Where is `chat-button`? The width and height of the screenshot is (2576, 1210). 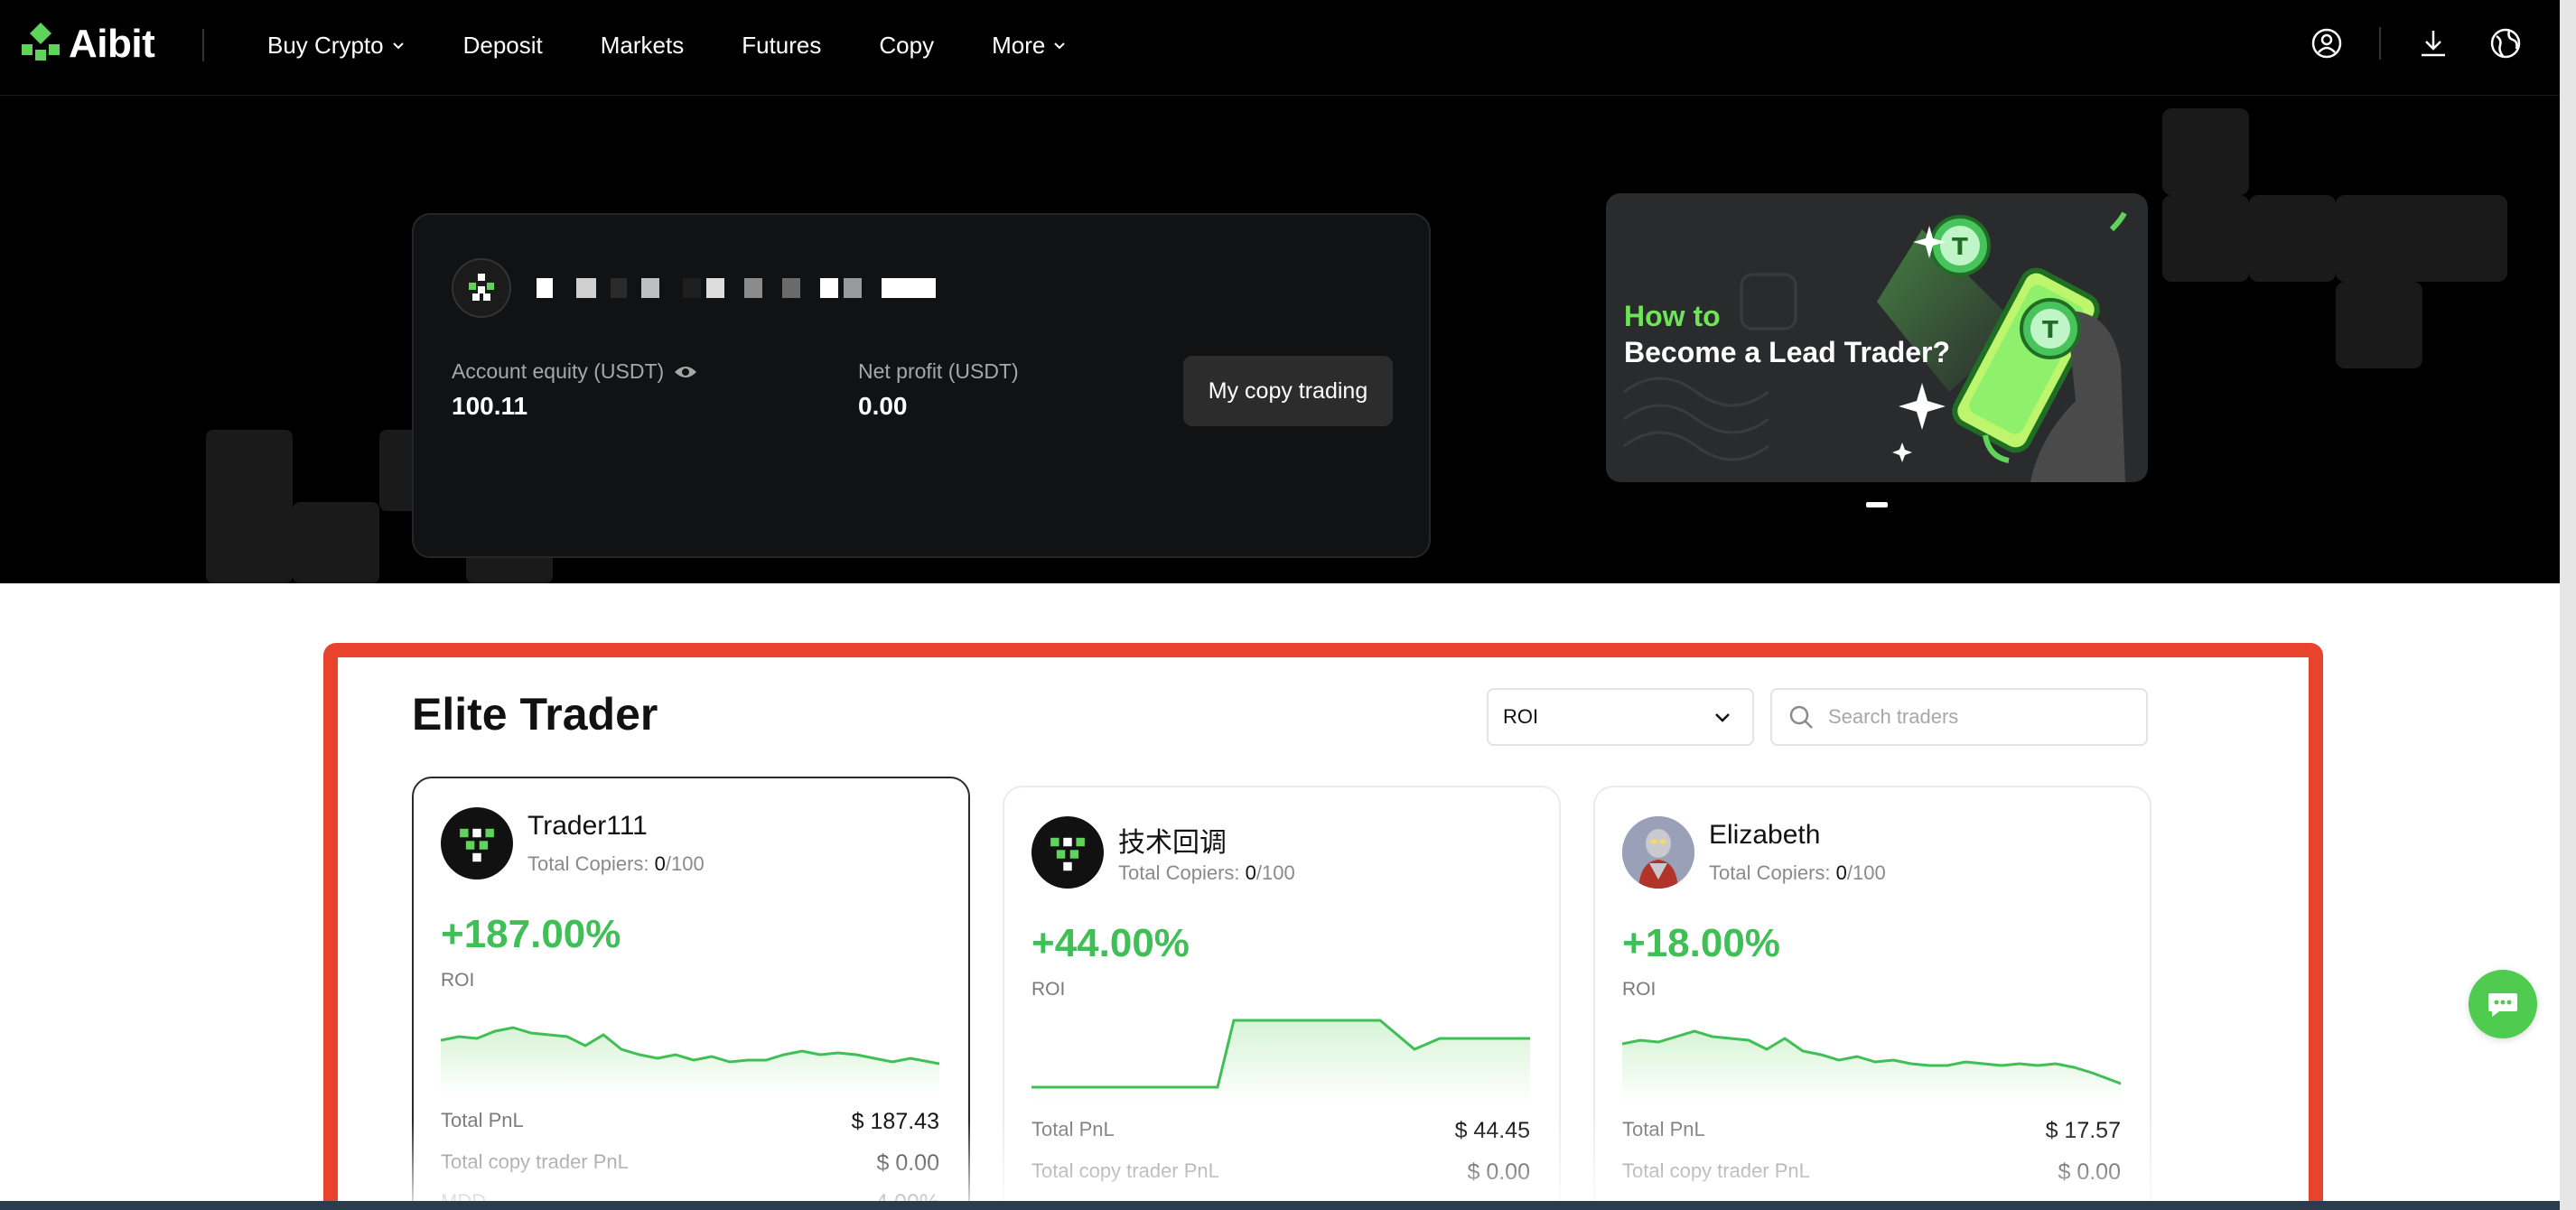 chat-button is located at coordinates (2503, 1004).